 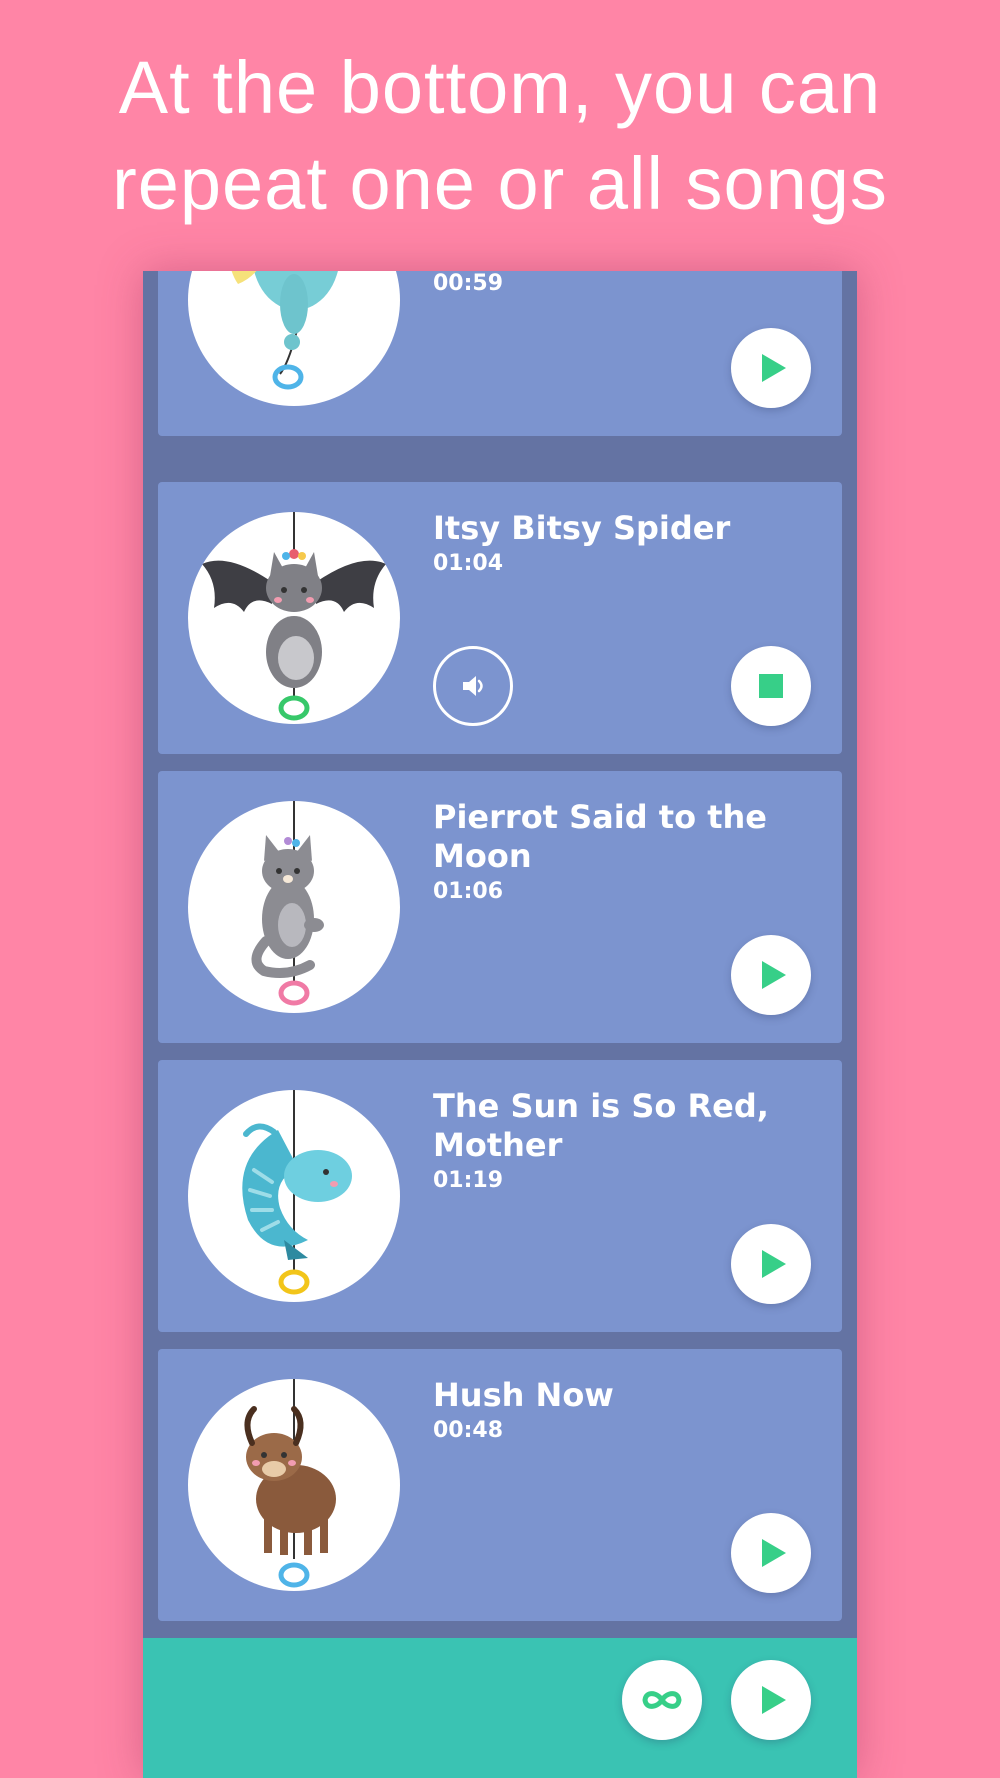 I want to click on stop-button, so click(x=771, y=686).